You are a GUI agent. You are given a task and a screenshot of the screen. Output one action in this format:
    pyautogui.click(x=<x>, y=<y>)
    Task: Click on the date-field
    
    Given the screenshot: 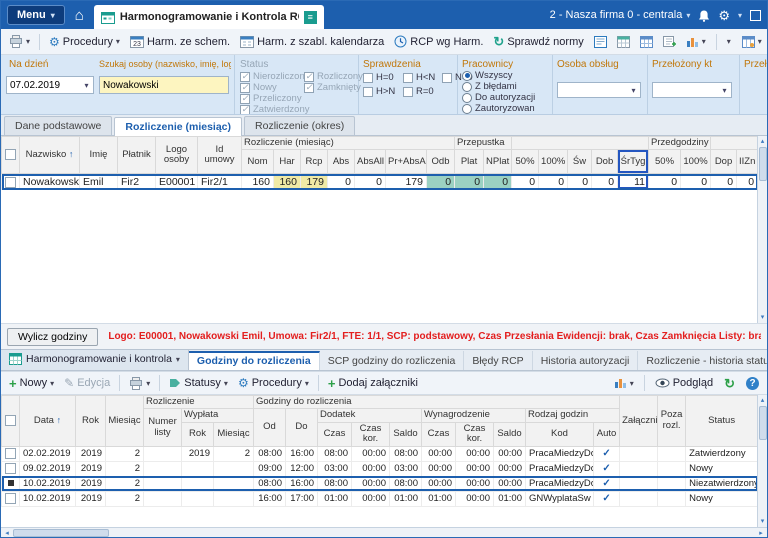 What is the action you would take?
    pyautogui.click(x=43, y=85)
    